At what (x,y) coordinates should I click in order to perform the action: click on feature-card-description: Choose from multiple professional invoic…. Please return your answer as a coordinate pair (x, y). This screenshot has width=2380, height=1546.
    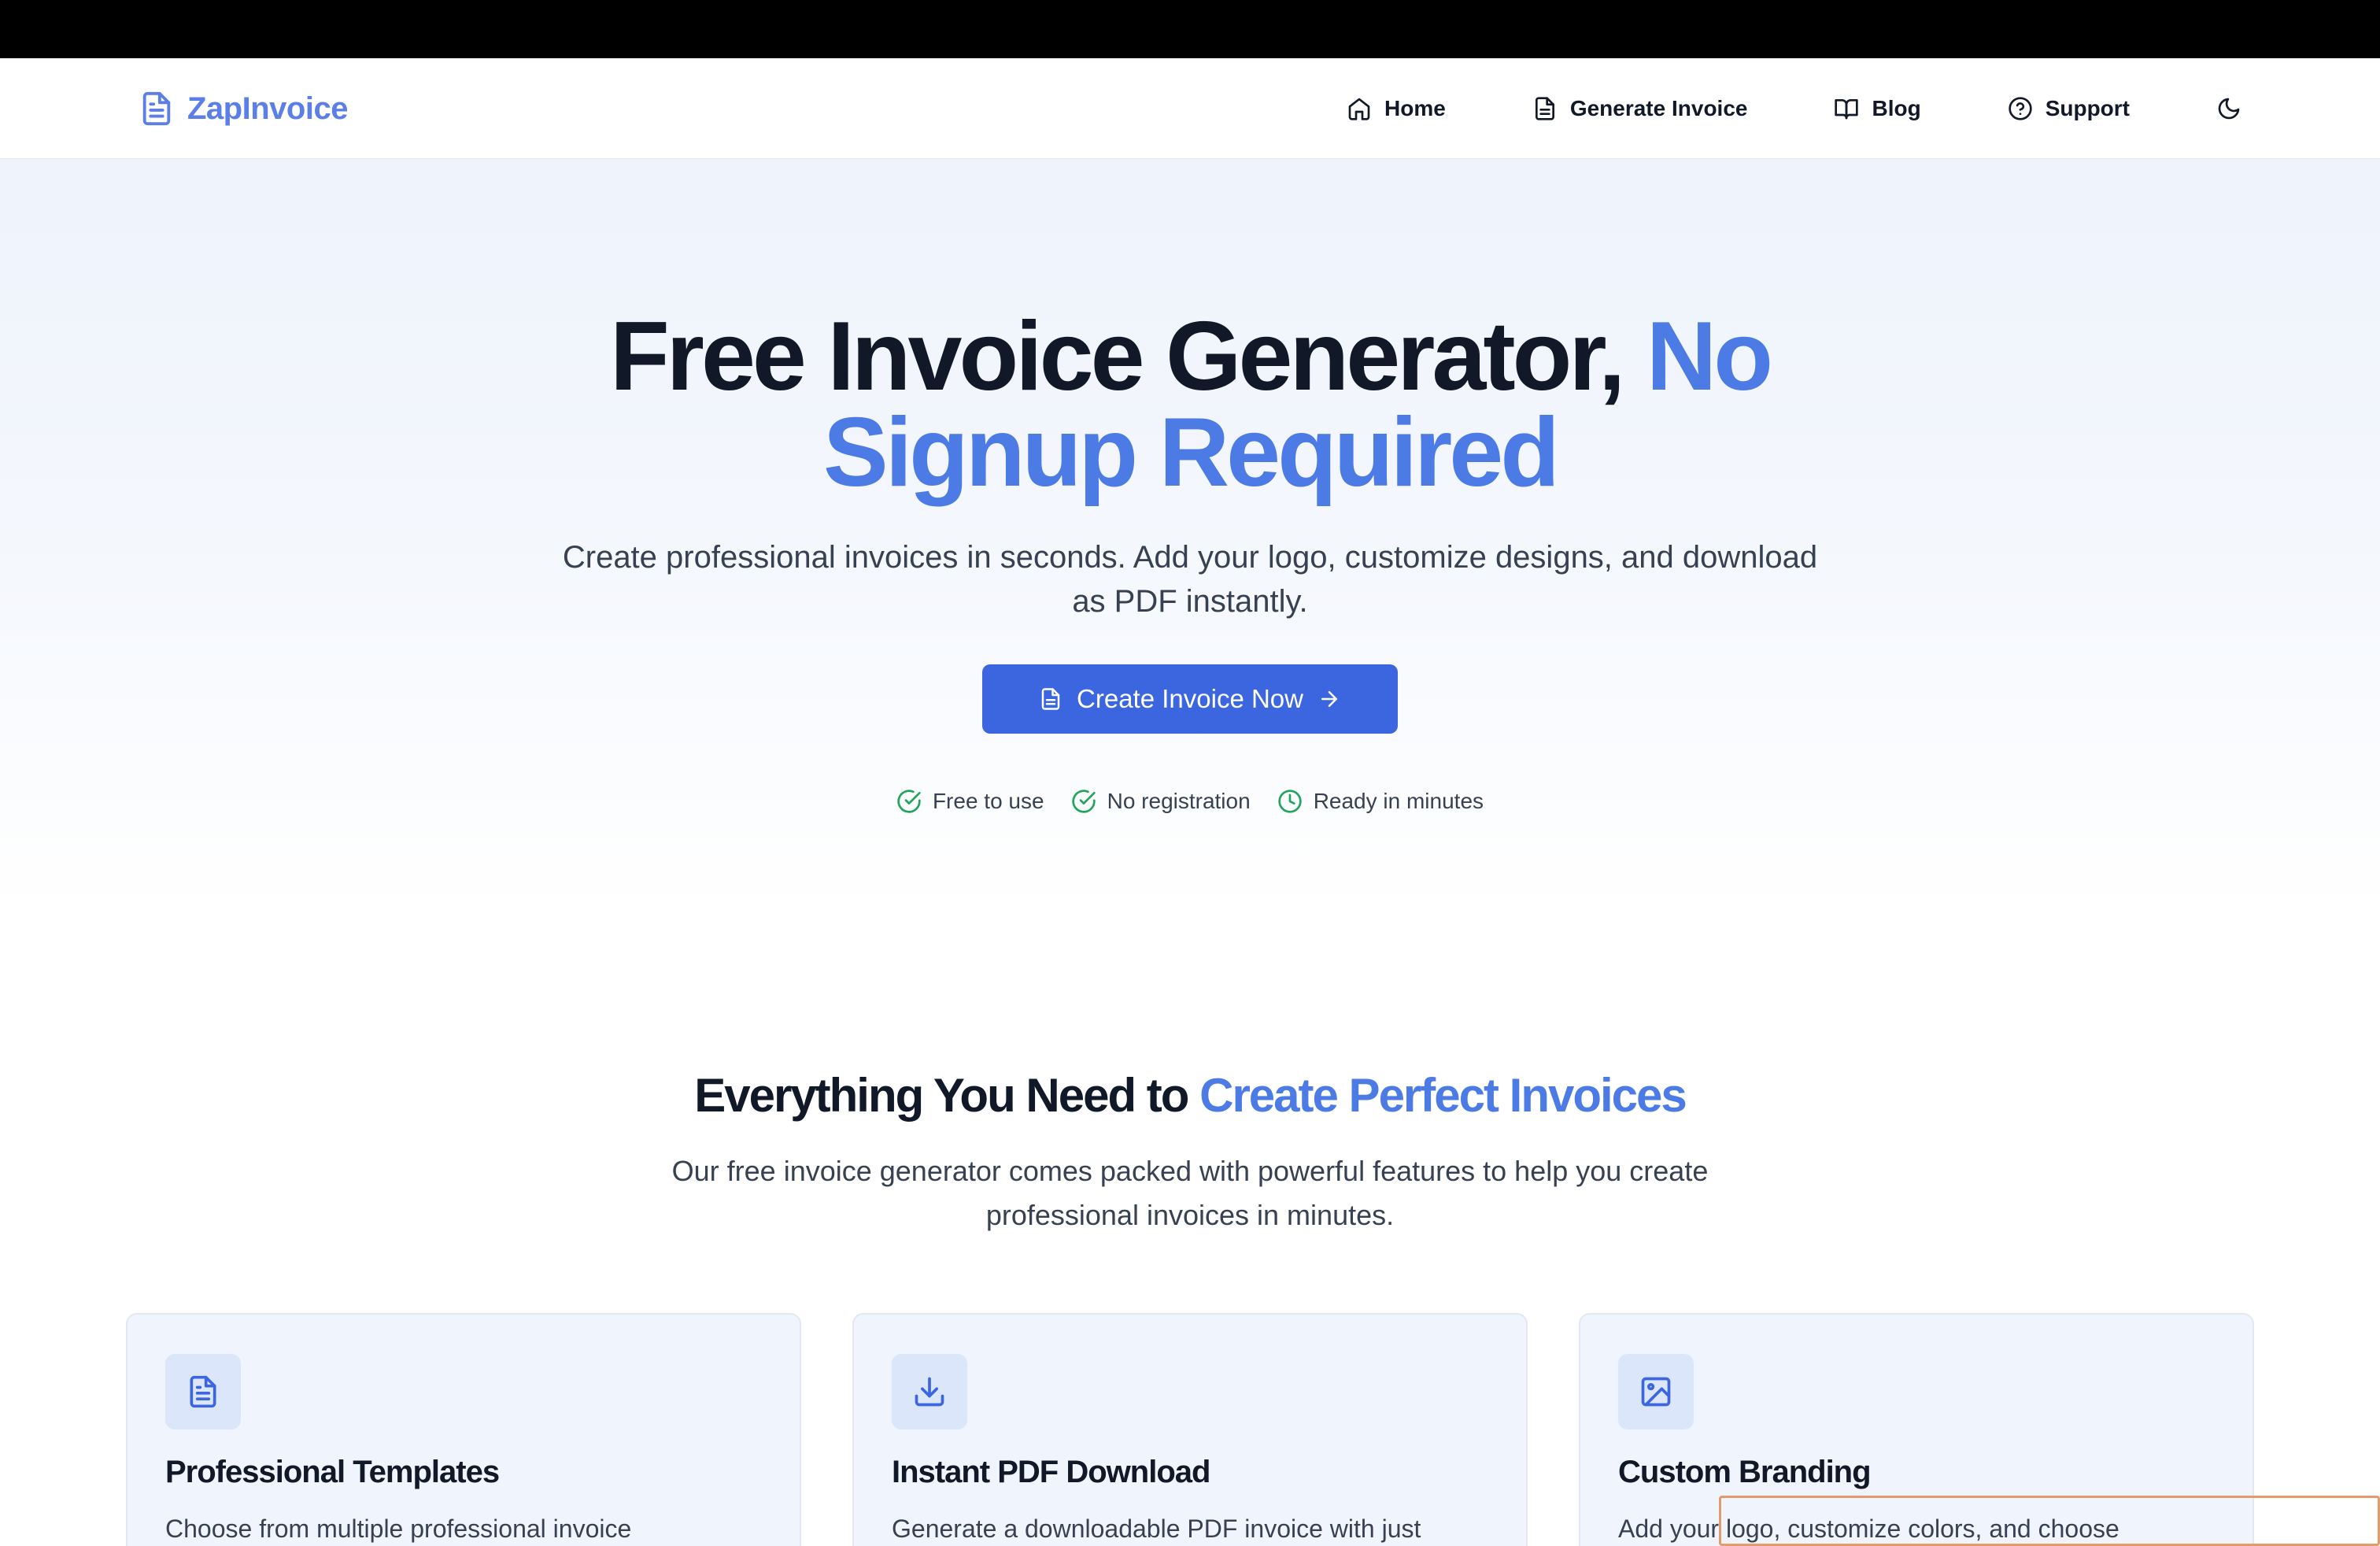
    Looking at the image, I should click on (398, 1529).